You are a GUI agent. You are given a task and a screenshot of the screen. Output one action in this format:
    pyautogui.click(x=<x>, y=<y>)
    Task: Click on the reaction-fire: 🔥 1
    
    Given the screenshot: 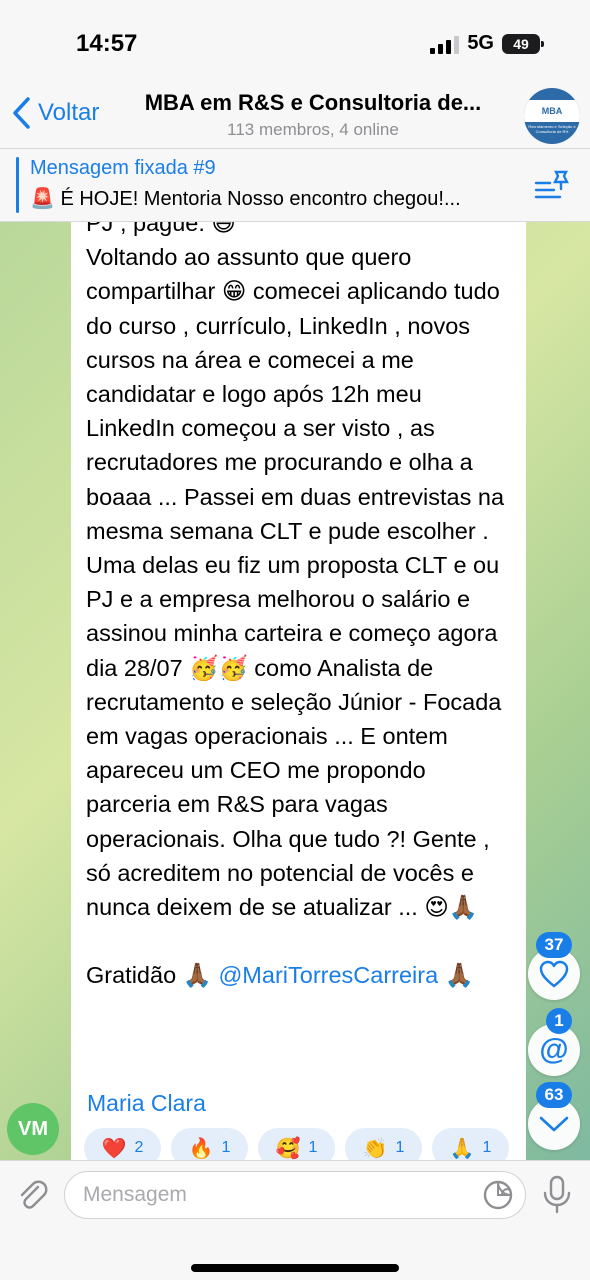 What is the action you would take?
    pyautogui.click(x=209, y=1144)
    